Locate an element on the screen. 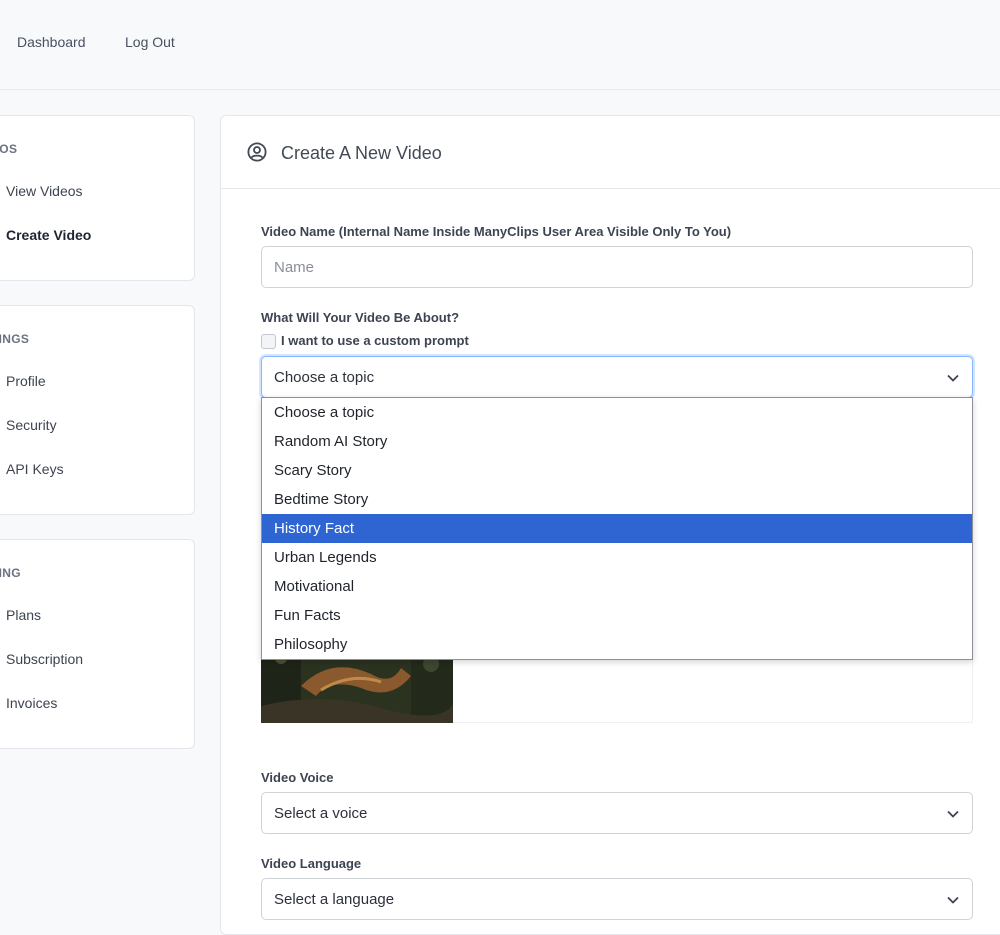 Image resolution: width=1000 pixels, height=935 pixels. sidebar-item-plans: Plans is located at coordinates (23, 615).